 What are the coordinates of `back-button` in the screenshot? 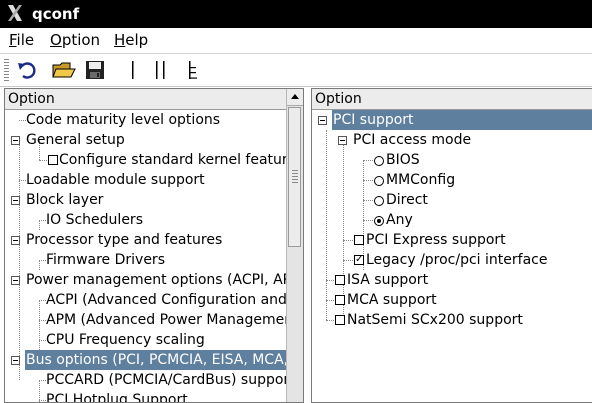 It's located at (27, 70).